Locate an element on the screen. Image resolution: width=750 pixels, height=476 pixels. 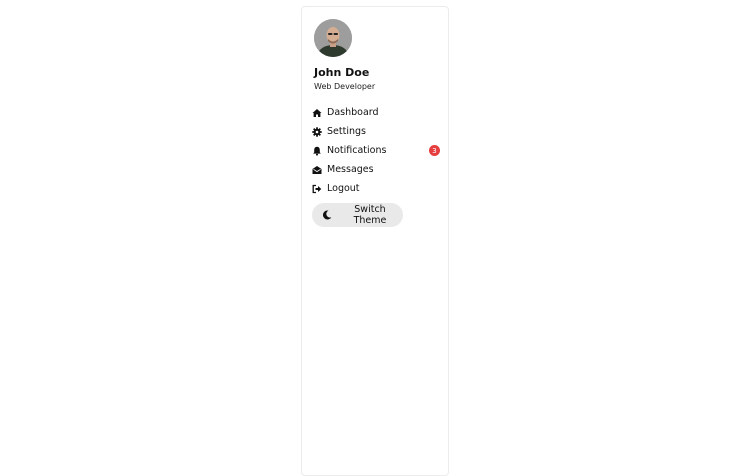
envelope-open-icon is located at coordinates (317, 170).